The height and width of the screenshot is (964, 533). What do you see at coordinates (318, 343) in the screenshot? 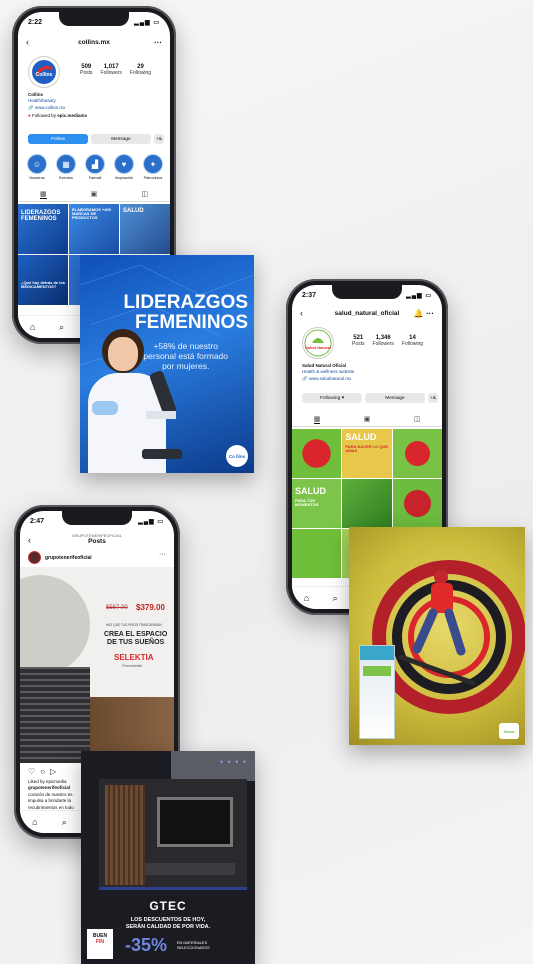
I see `avatar: Salud Natural` at bounding box center [318, 343].